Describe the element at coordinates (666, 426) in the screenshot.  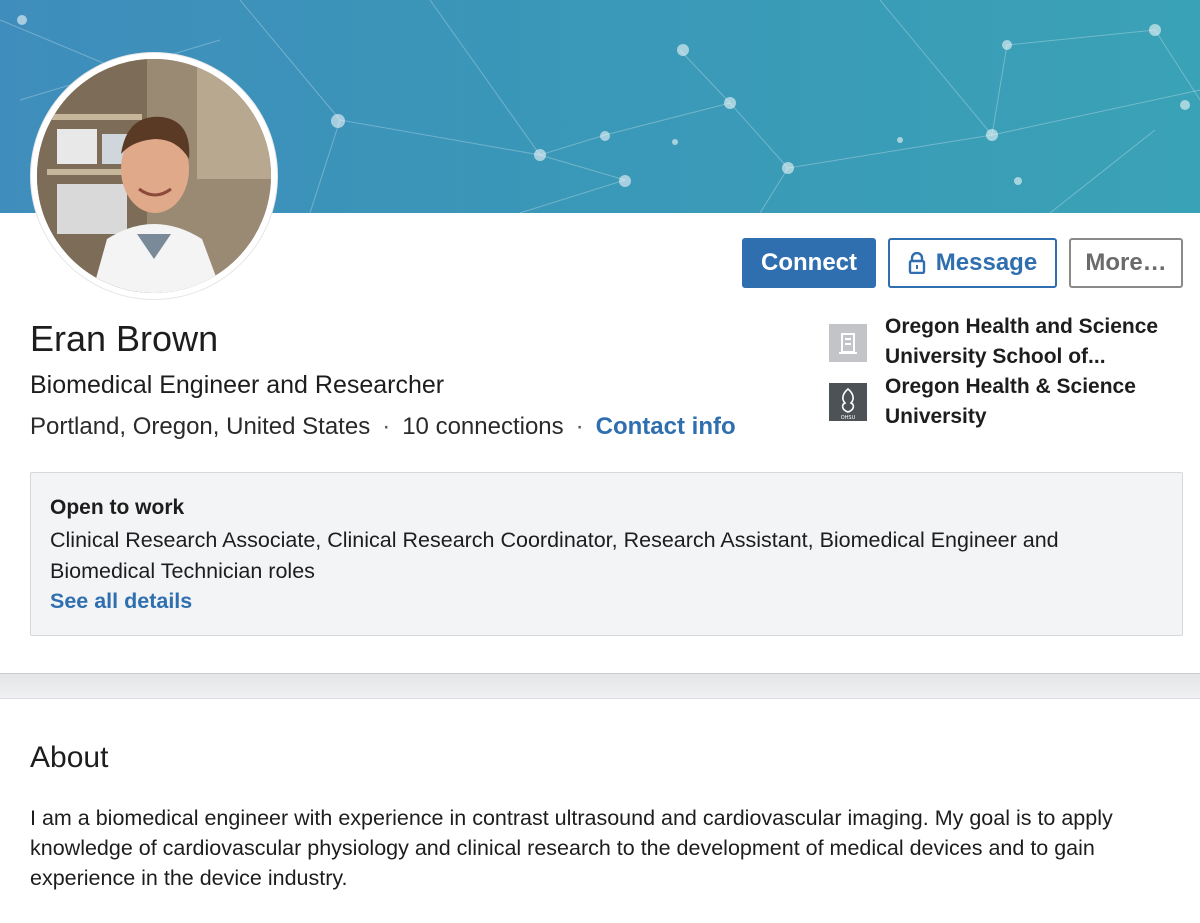
I see `contact-info-link: Contact info` at that location.